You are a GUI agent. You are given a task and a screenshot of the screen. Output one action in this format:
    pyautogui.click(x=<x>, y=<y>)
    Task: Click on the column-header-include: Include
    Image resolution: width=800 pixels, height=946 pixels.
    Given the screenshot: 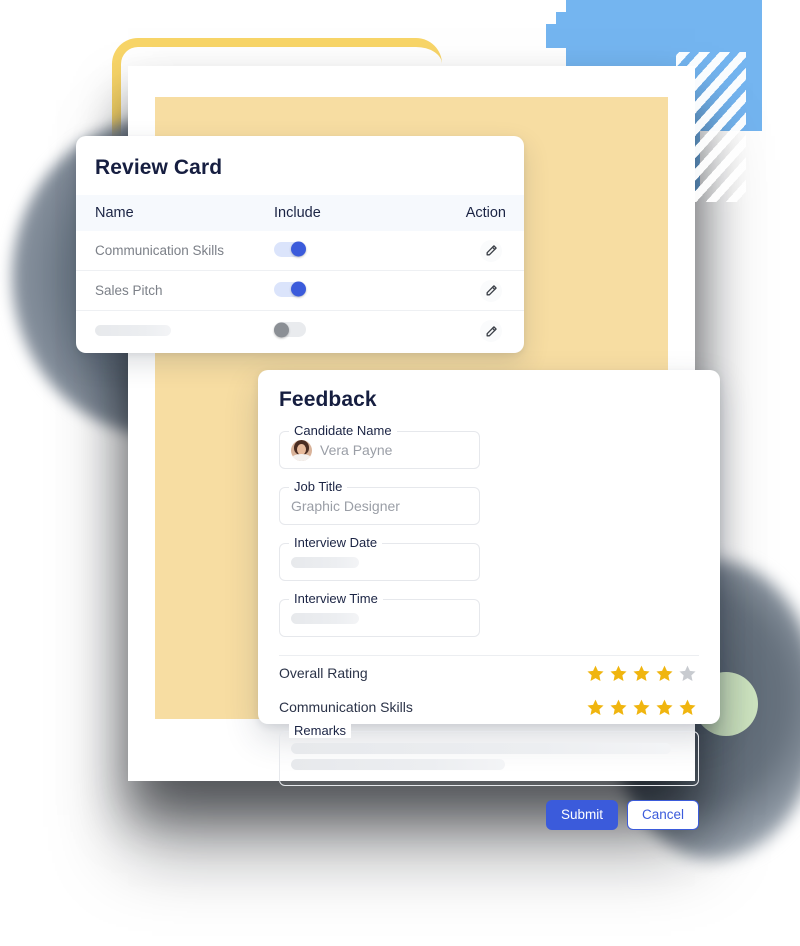 What is the action you would take?
    pyautogui.click(x=297, y=213)
    